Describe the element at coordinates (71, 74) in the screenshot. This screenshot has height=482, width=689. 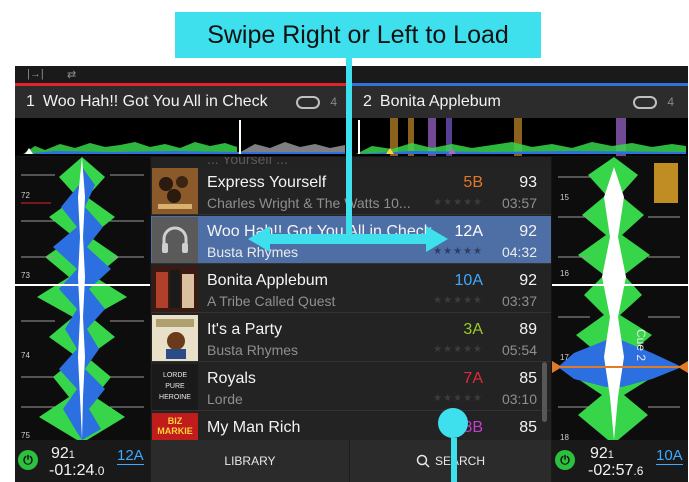
I see `repeat-icon: ⇄` at that location.